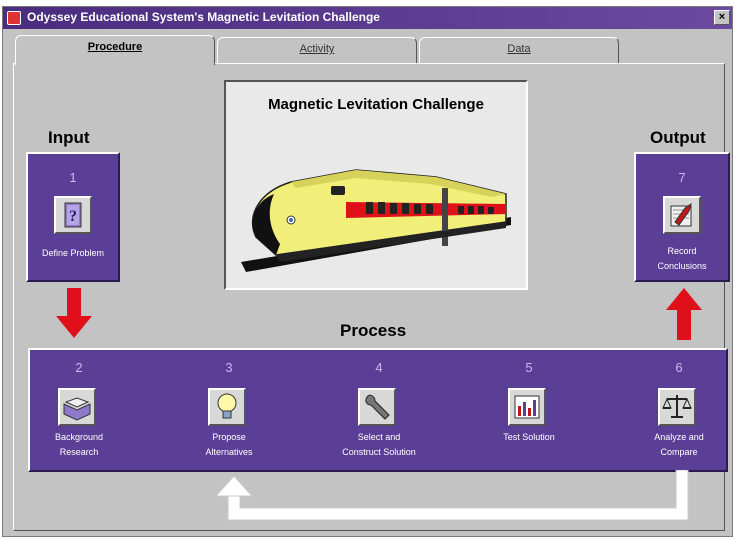  Describe the element at coordinates (229, 445) in the screenshot. I see `step-label: Propose Alternatives` at that location.